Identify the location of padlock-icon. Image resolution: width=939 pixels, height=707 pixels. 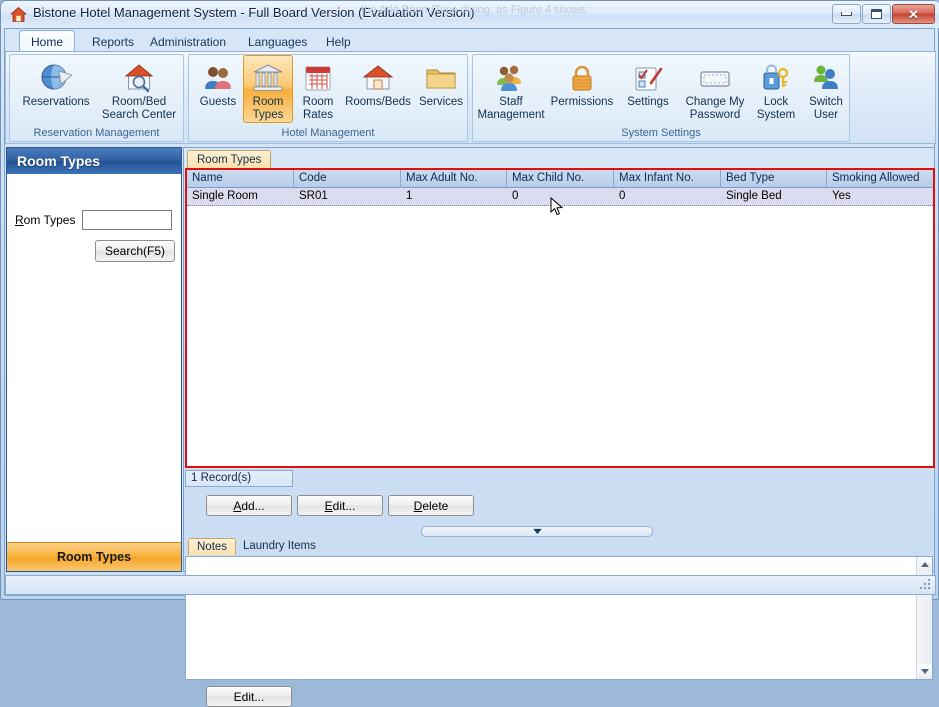
(582, 78).